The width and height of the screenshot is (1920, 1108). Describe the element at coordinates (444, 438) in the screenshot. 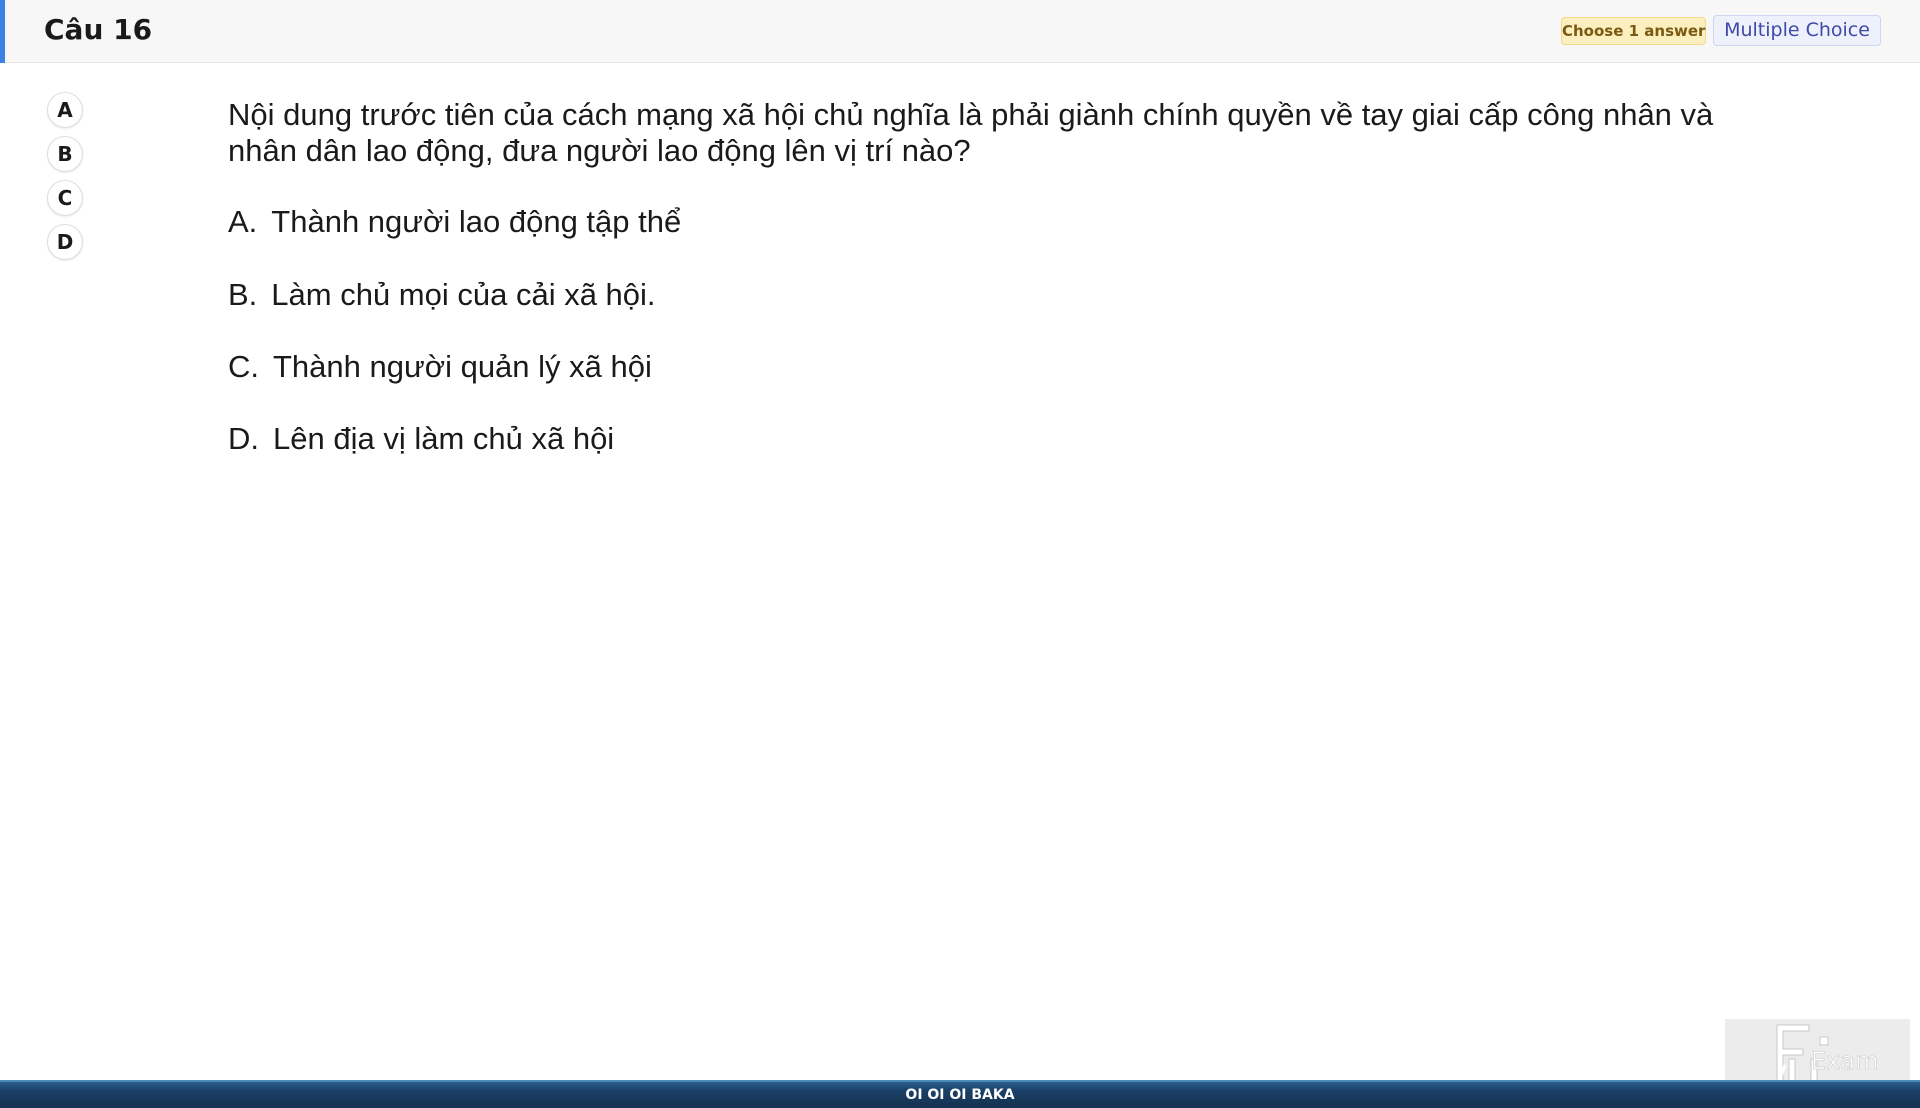

I see `option-text: Lên địa vị làm chủ xã hội` at that location.